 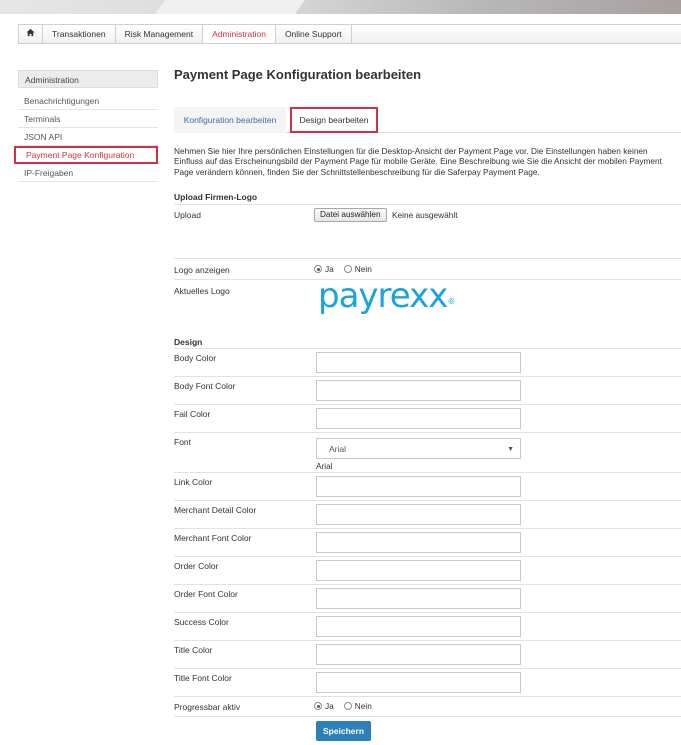 What do you see at coordinates (451, 301) in the screenshot?
I see `registered-mark: ®` at bounding box center [451, 301].